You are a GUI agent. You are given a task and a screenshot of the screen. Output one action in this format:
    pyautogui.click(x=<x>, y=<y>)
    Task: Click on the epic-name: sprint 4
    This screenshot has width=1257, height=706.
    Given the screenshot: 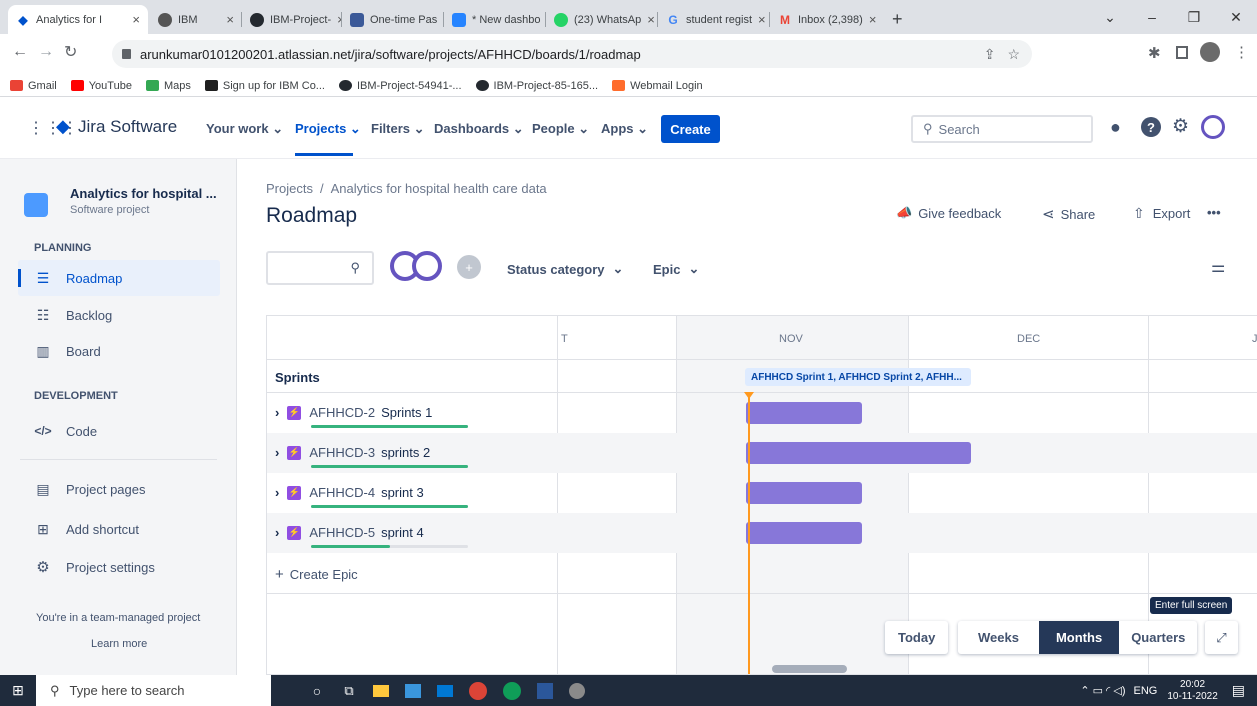 What is the action you would take?
    pyautogui.click(x=402, y=532)
    